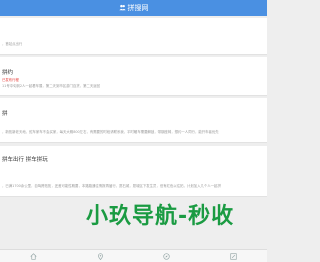  Describe the element at coordinates (167, 256) in the screenshot. I see `compass-icon` at that location.